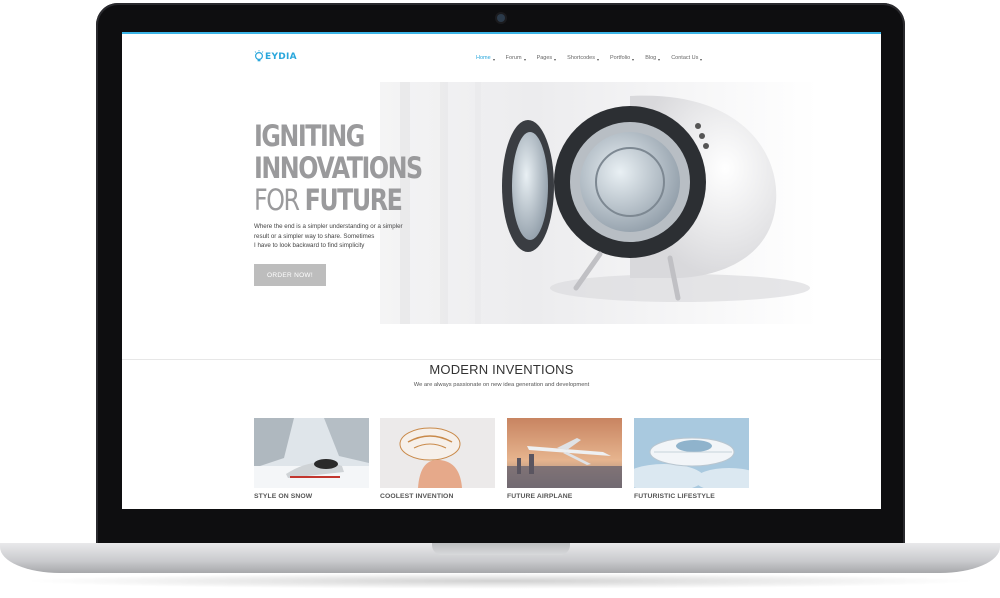  Describe the element at coordinates (311, 496) in the screenshot. I see `card-title: STYLE ON SNOW` at that location.